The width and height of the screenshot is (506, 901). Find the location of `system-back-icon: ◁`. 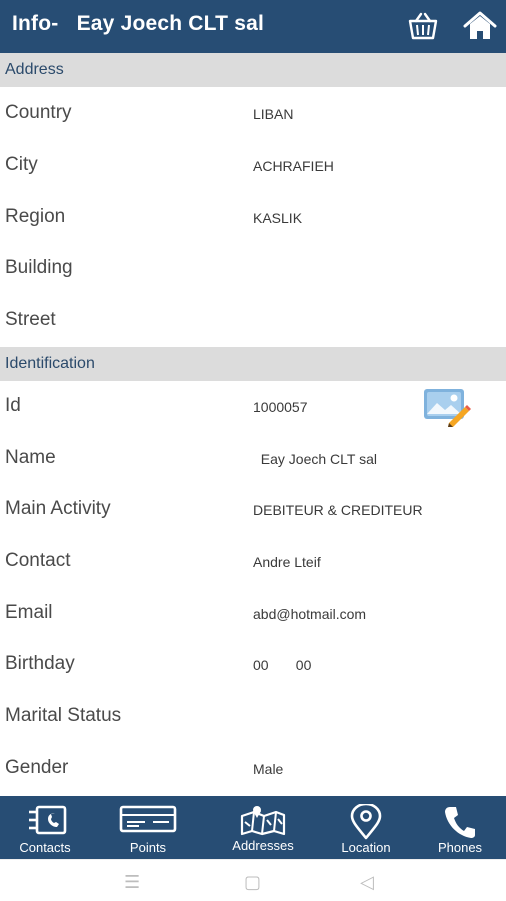

system-back-icon: ◁ is located at coordinates (367, 882).